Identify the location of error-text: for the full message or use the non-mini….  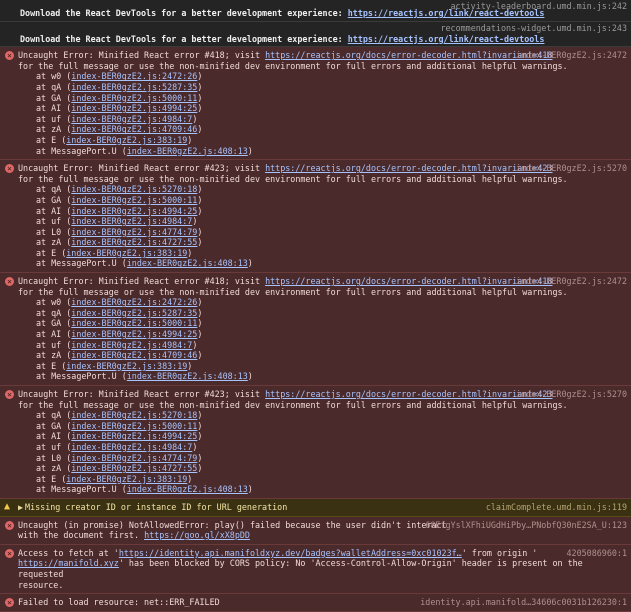
(293, 291).